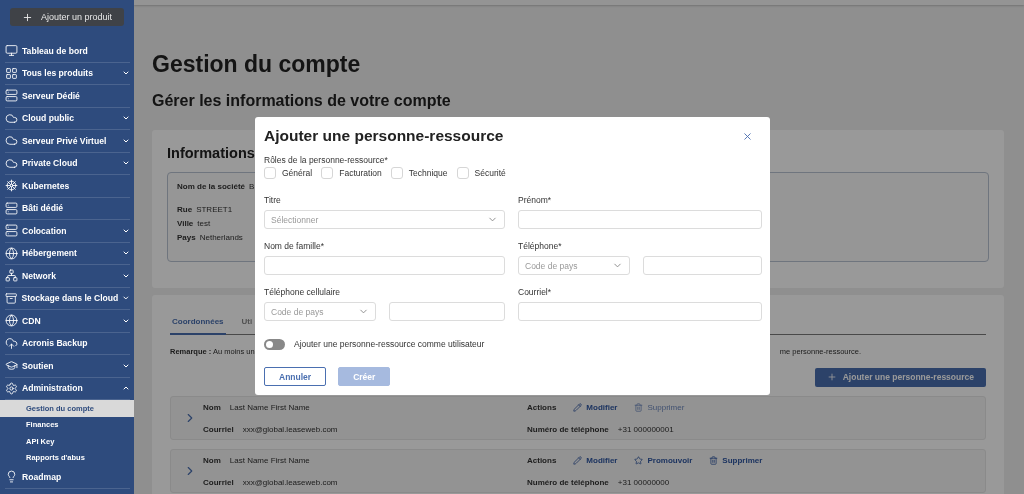 This screenshot has height=494, width=1024. What do you see at coordinates (303, 292) in the screenshot?
I see `field-label: Téléphone cellulaire` at bounding box center [303, 292].